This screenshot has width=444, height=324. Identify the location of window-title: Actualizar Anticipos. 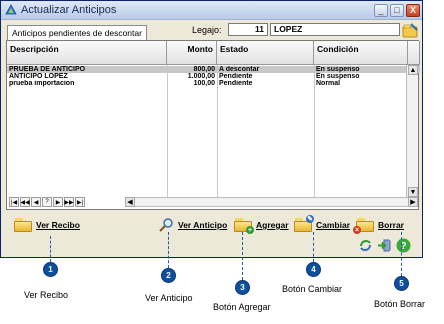
(69, 10).